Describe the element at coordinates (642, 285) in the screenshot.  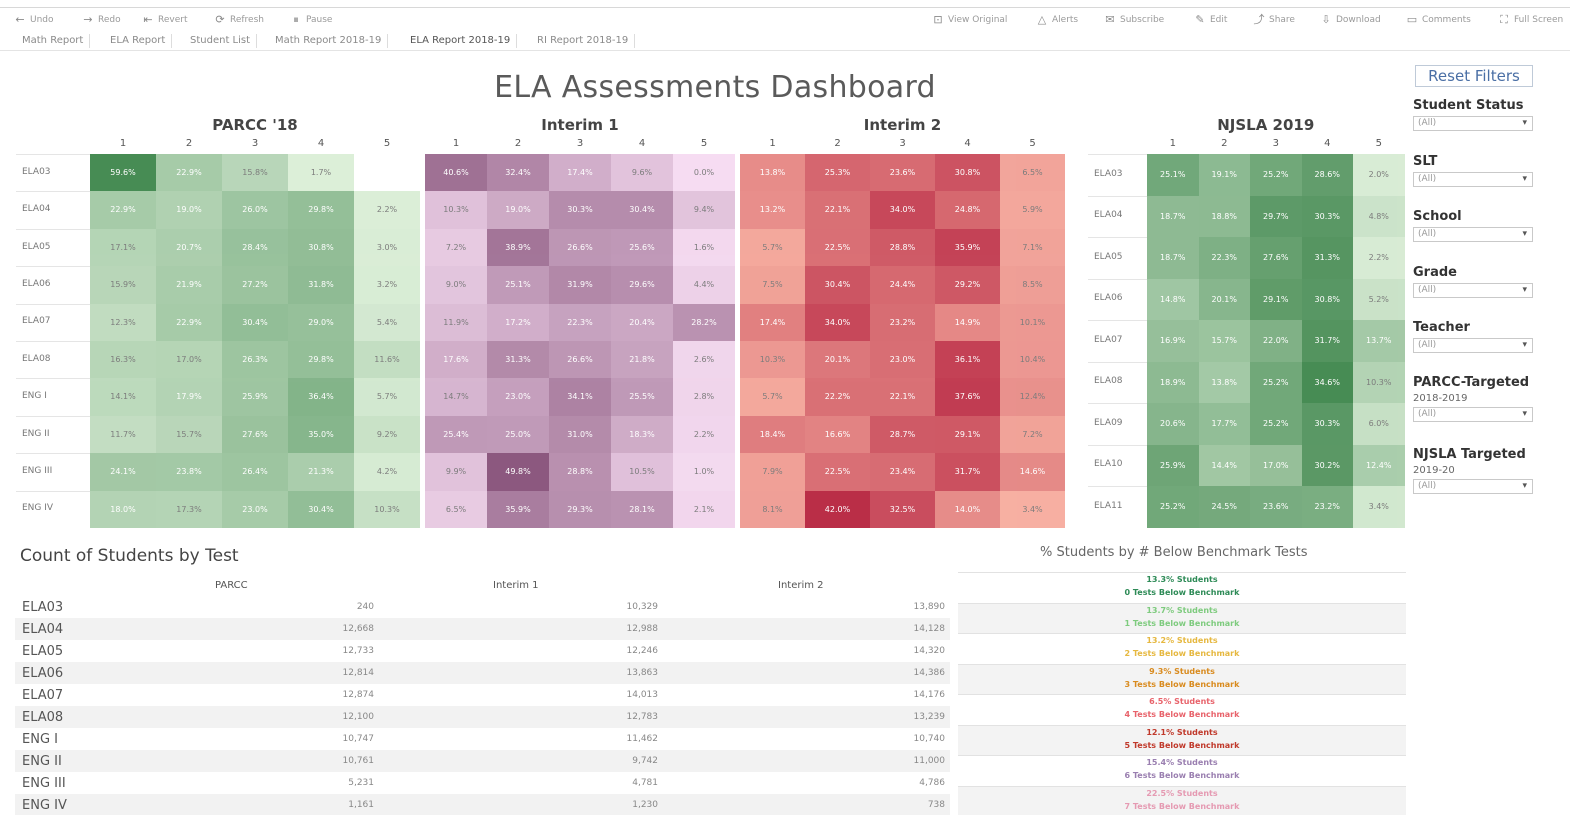
I see `heatmap-cell: 29.6%` at that location.